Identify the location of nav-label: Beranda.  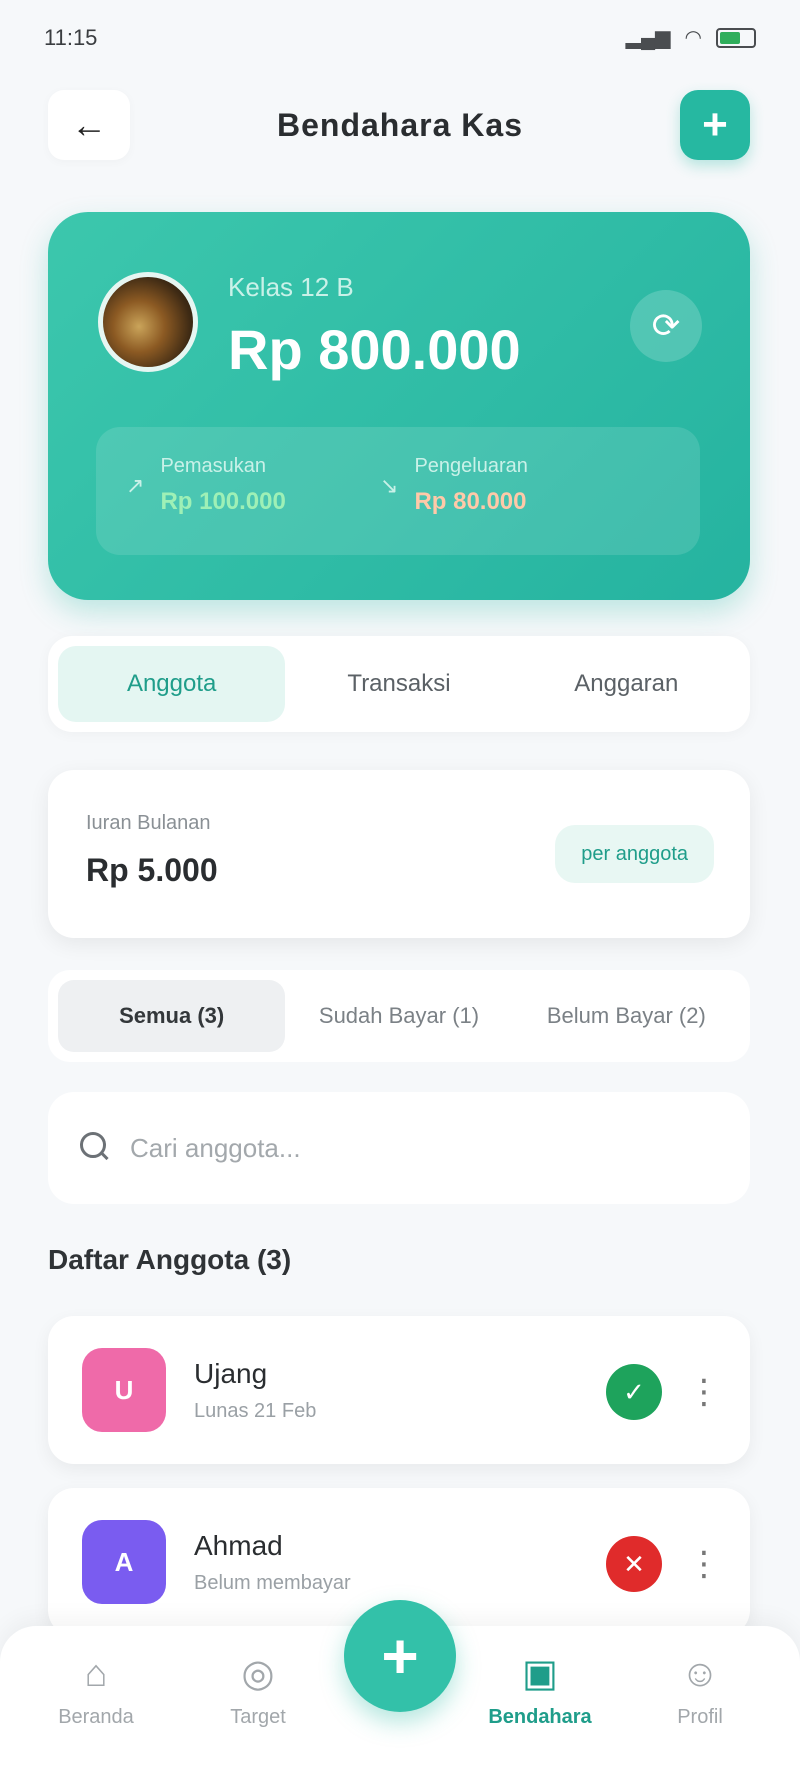
(96, 1717).